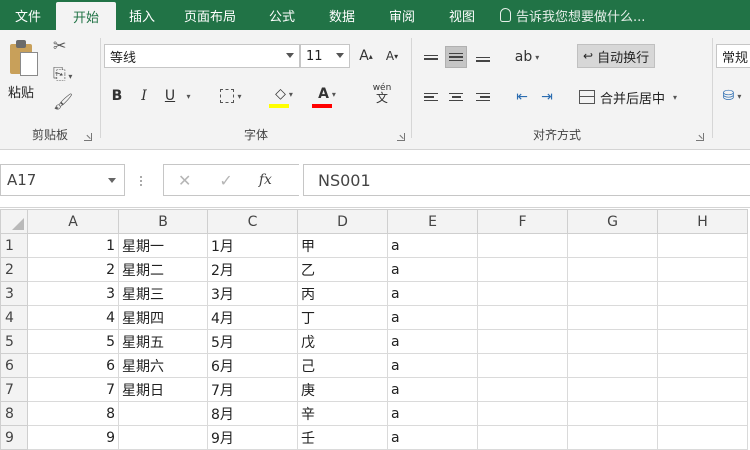 Image resolution: width=750 pixels, height=450 pixels. Describe the element at coordinates (432, 269) in the screenshot. I see `cell-e2: a` at that location.